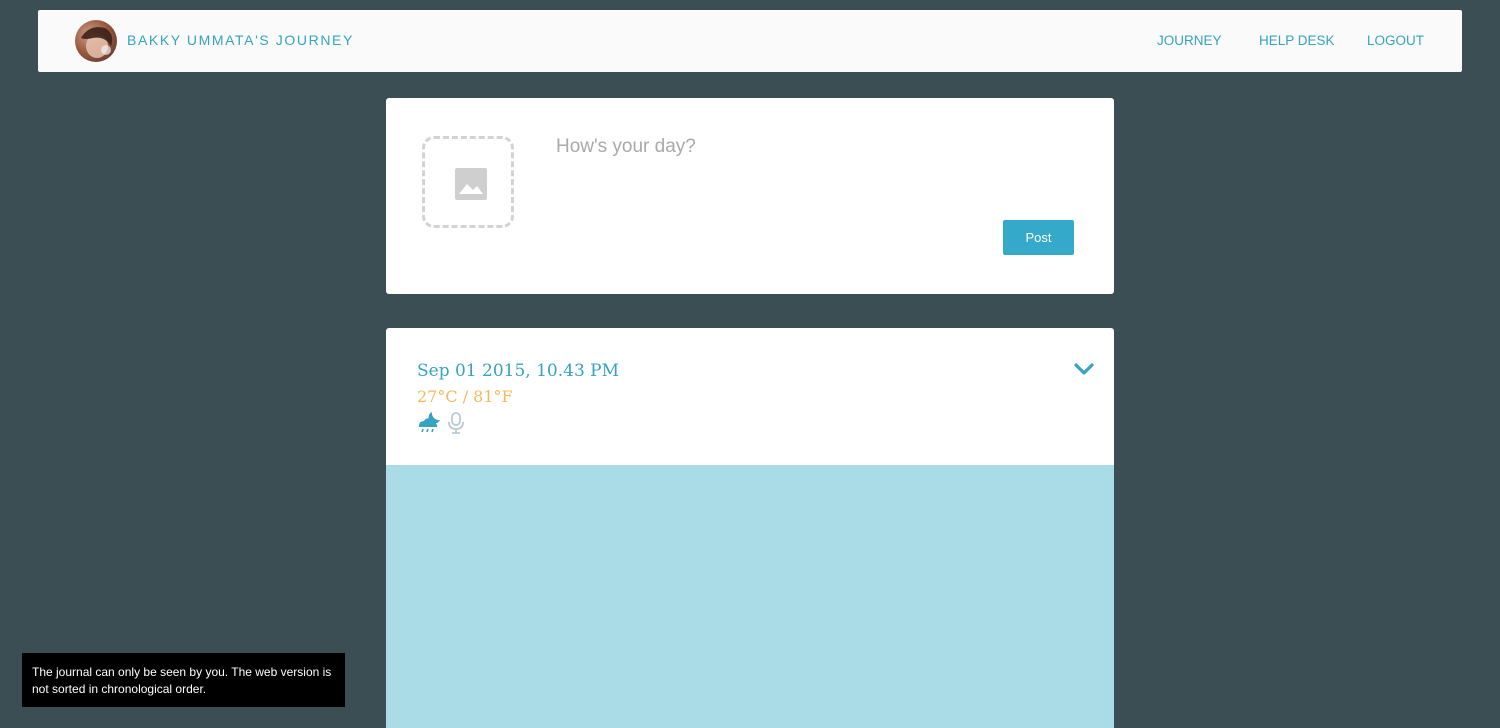  Describe the element at coordinates (240, 40) in the screenshot. I see `journal-title: BAKKY UMMATA'S JOURNEY` at that location.